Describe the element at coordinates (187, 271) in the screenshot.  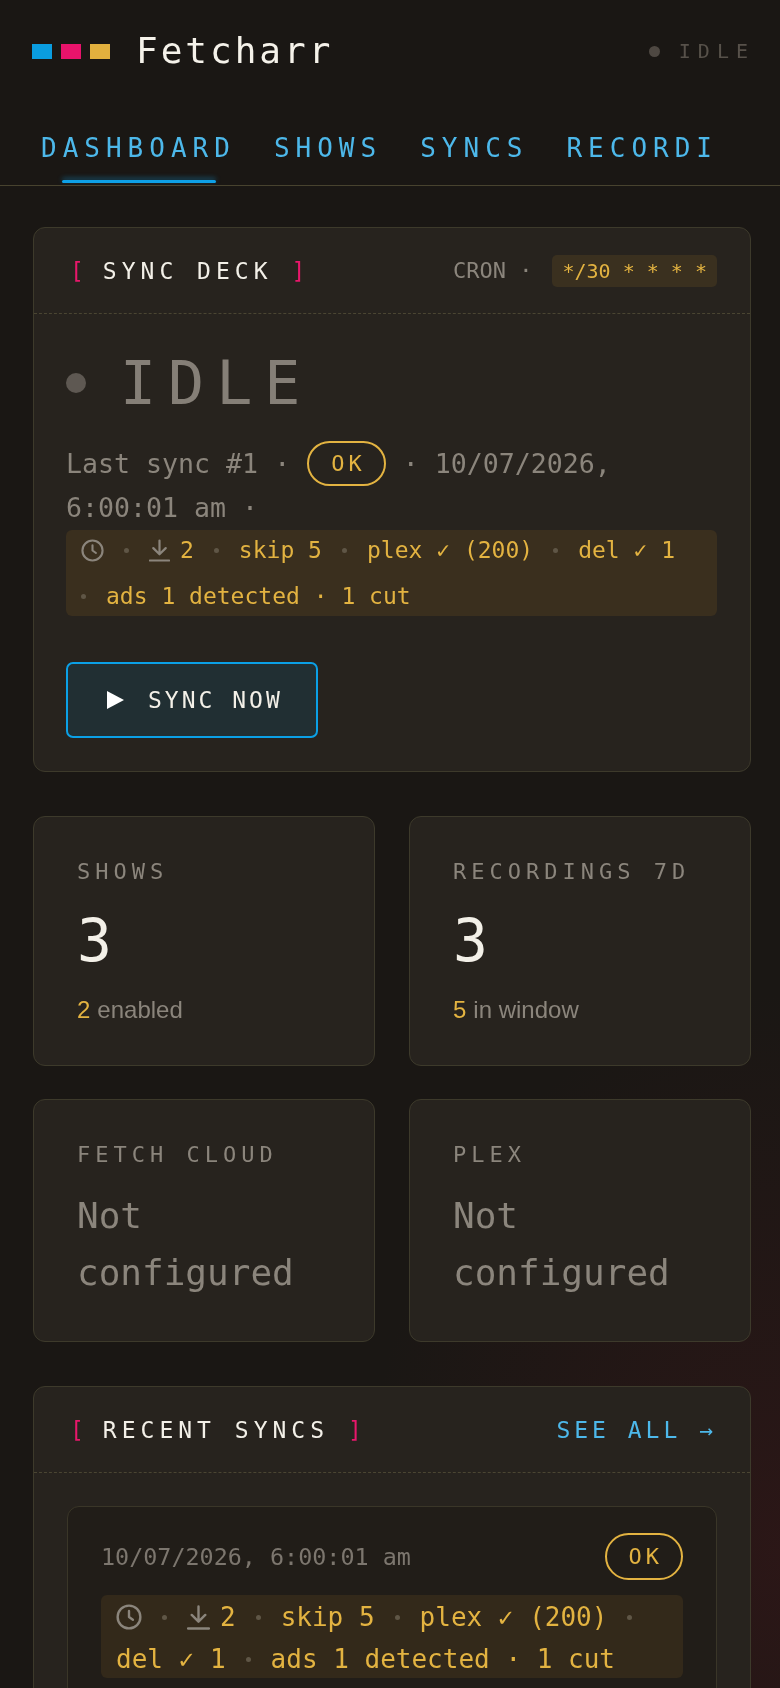
I see `section-title: SYNC DECK` at that location.